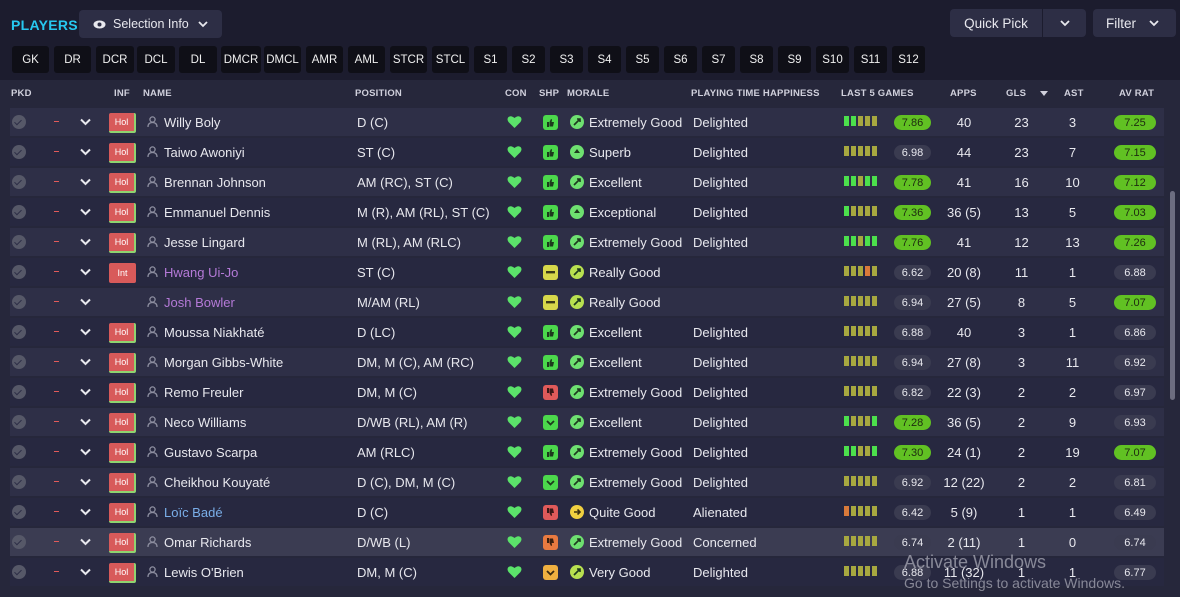 The image size is (1180, 597). I want to click on selection-info-button: Selection Info, so click(150, 24).